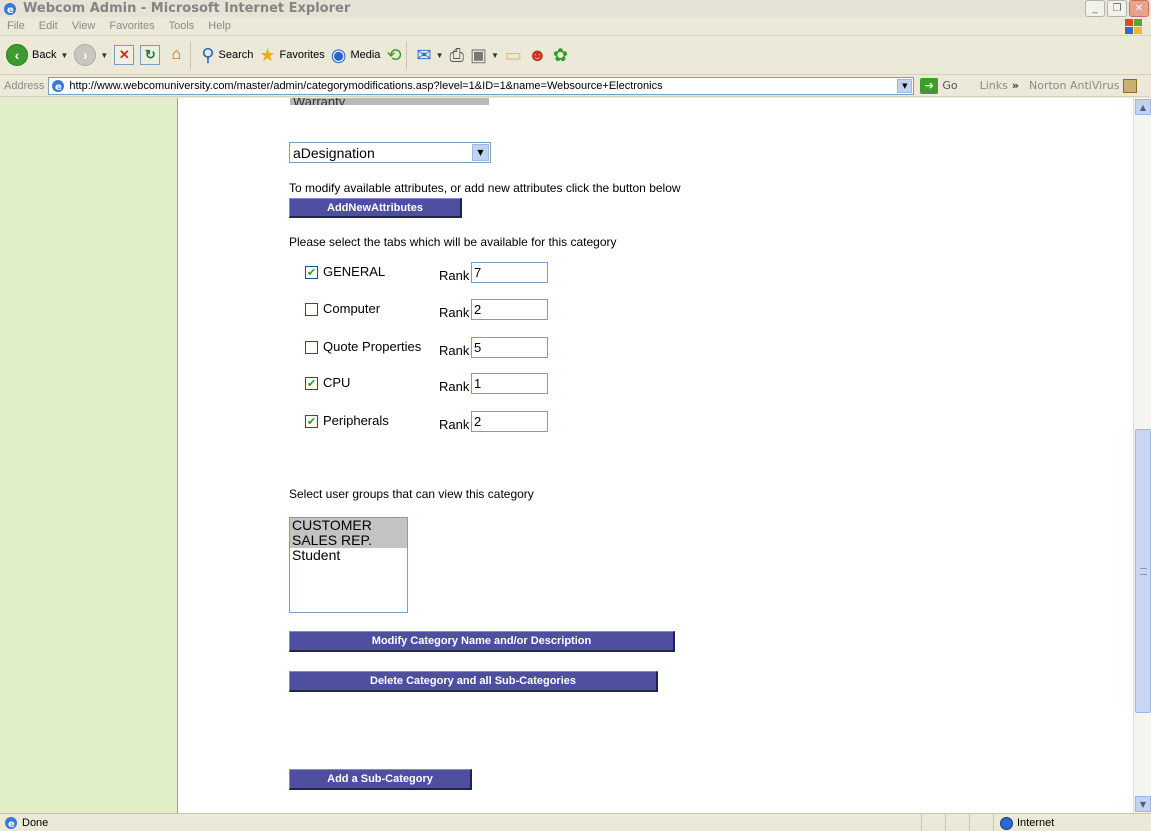 The image size is (1151, 831). Describe the element at coordinates (348, 525) in the screenshot. I see `user-group-option: CUSTOMER` at that location.